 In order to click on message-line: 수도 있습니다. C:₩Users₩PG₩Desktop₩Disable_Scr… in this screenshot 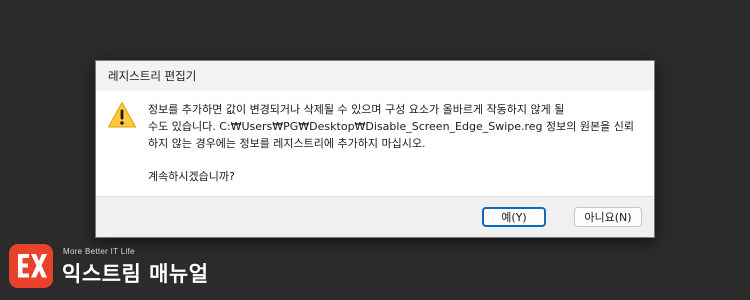, I will do `click(391, 126)`.